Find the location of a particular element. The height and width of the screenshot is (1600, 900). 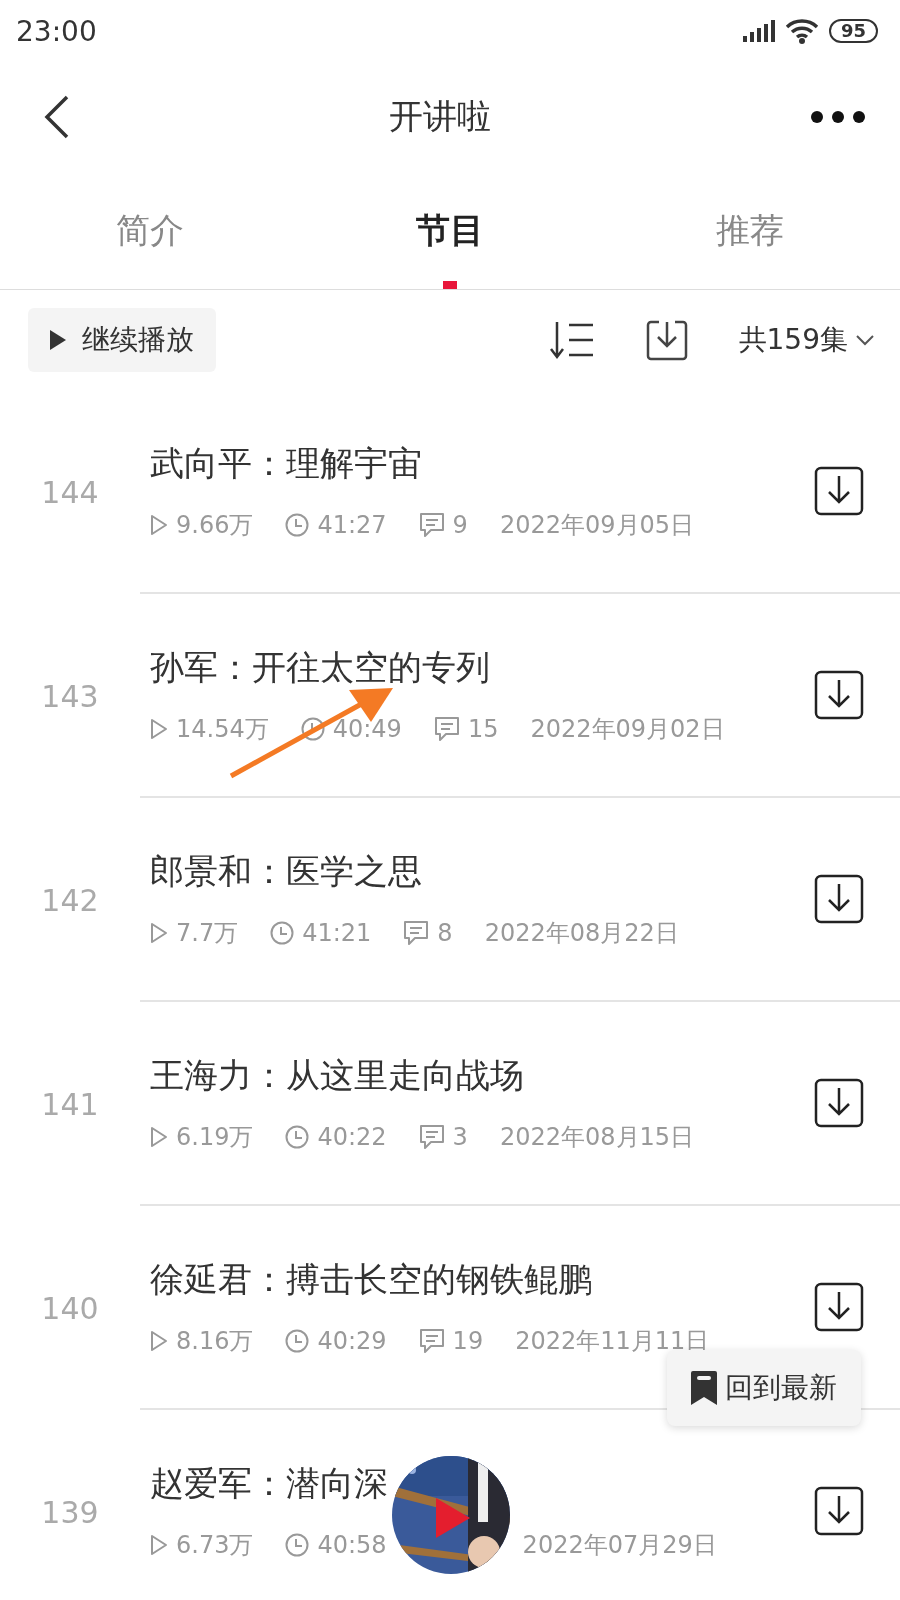

episode-title: 王海力：从这里走向战场 is located at coordinates (482, 1076).